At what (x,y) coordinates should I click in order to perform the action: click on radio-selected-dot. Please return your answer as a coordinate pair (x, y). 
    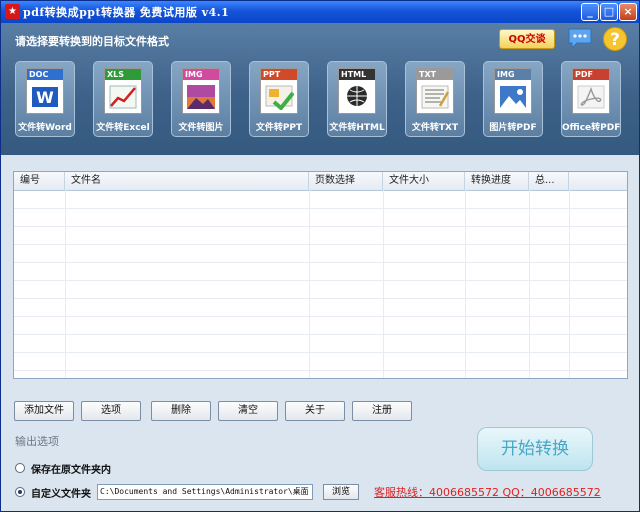
    Looking at the image, I should click on (20, 492).